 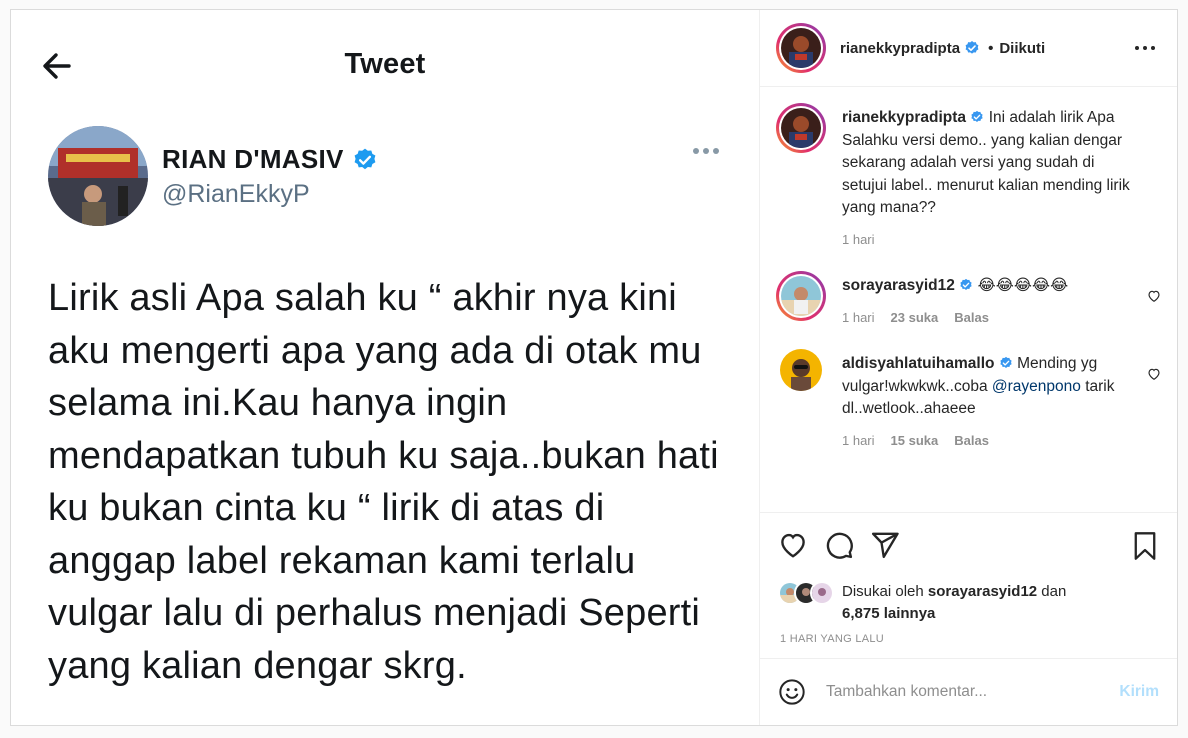 What do you see at coordinates (1145, 546) in the screenshot?
I see `bookmark-icon` at bounding box center [1145, 546].